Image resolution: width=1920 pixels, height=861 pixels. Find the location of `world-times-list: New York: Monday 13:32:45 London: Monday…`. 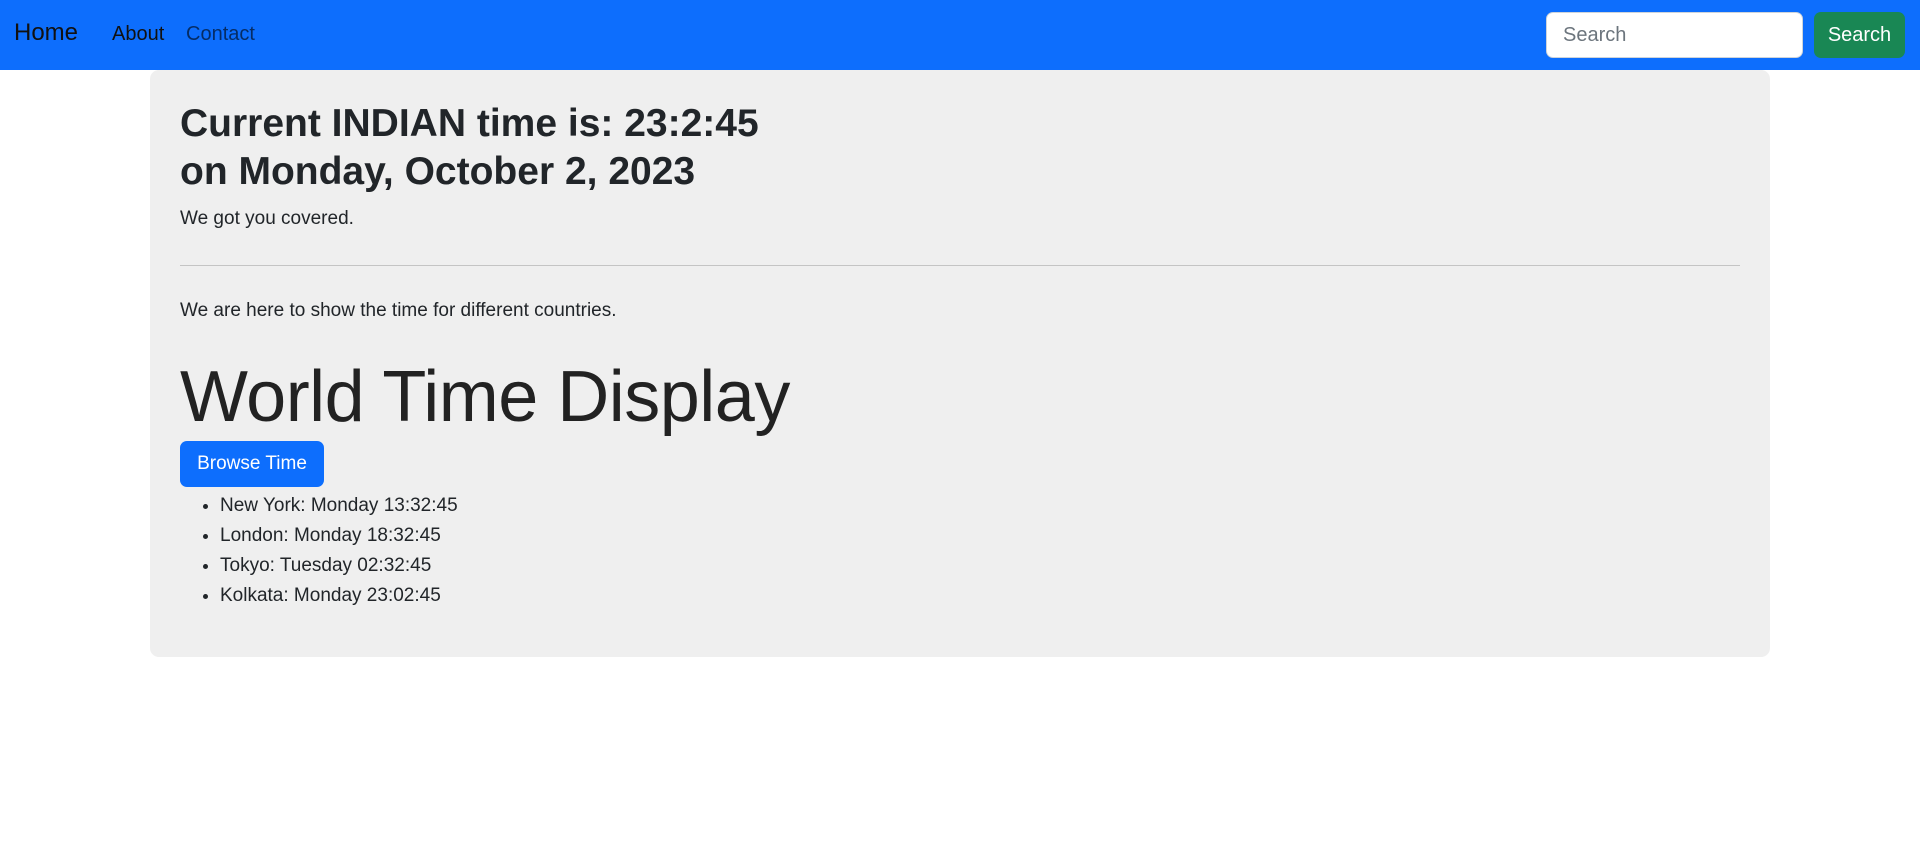

world-times-list: New York: Monday 13:32:45 London: Monday… is located at coordinates (319, 551).